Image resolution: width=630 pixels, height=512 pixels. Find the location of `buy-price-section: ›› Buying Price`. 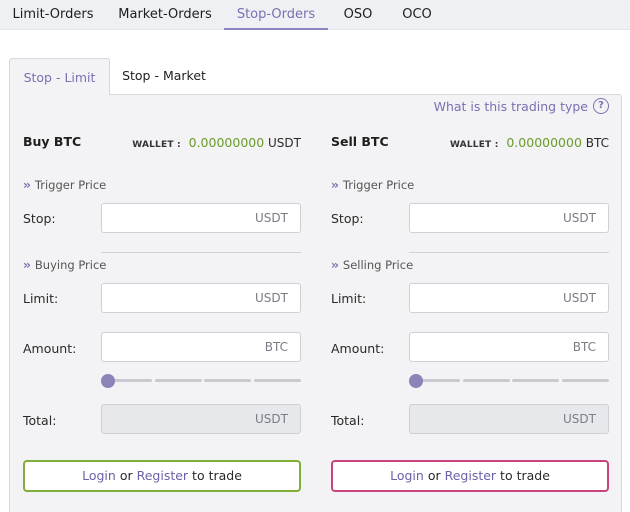

buy-price-section: ›› Buying Price is located at coordinates (64, 265).